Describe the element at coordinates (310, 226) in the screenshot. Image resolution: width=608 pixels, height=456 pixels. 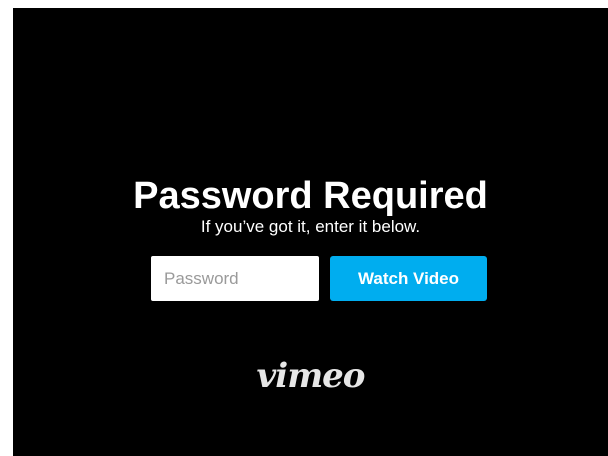
I see `page-subtitle: If you’ve got it, enter it below.` at that location.